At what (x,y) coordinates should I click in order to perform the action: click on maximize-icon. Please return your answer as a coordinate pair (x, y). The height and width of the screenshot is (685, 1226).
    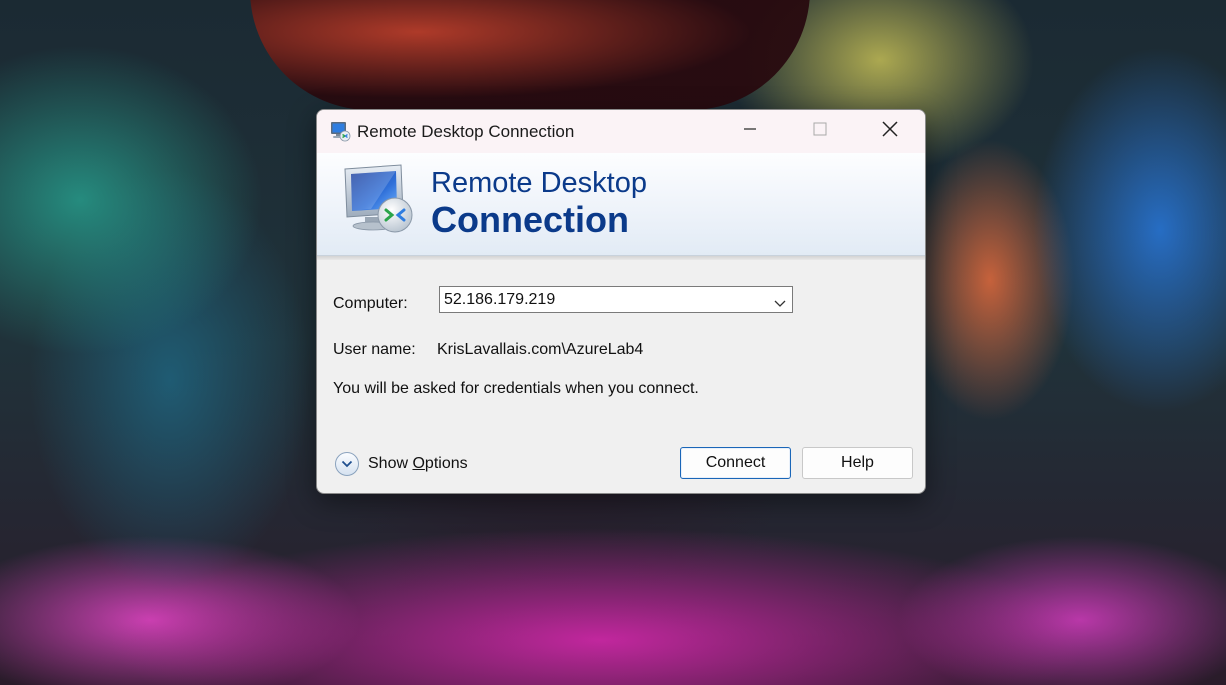
    Looking at the image, I should click on (820, 131).